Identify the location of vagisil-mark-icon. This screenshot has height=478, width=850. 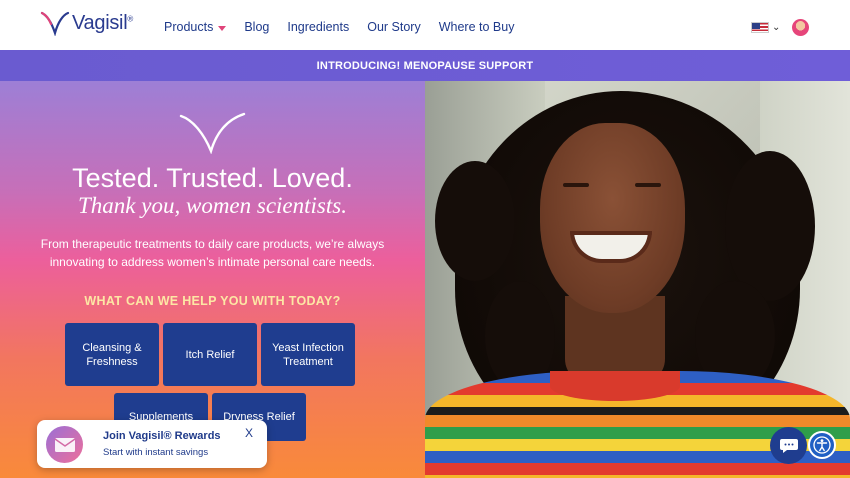
(212, 133).